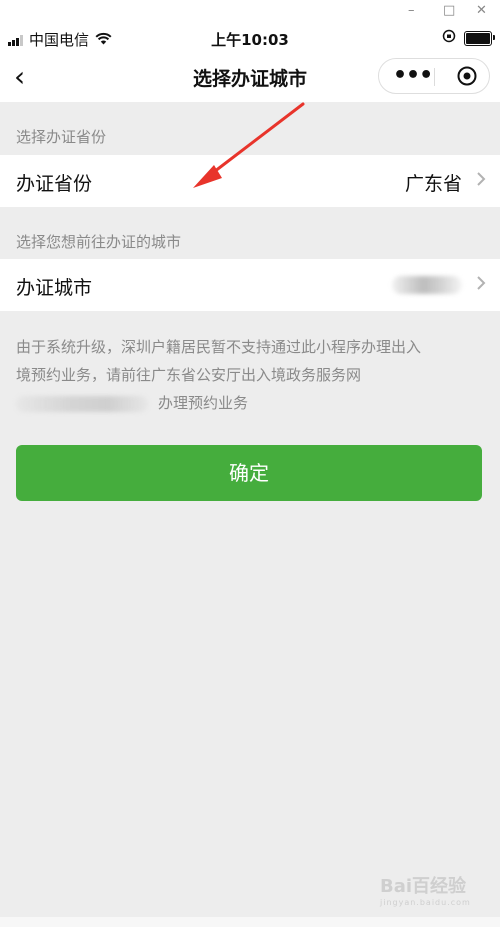 This screenshot has height=927, width=500. Describe the element at coordinates (427, 285) in the screenshot. I see `city-value-redacted` at that location.